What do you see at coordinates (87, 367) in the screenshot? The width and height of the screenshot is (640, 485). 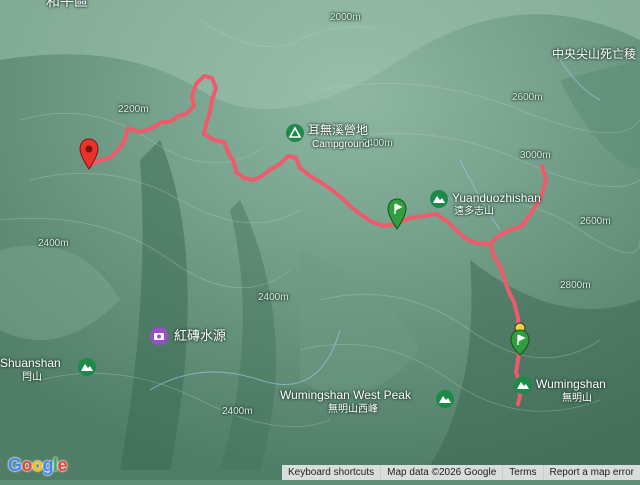 I see `shuanshan-peak-icon` at bounding box center [87, 367].